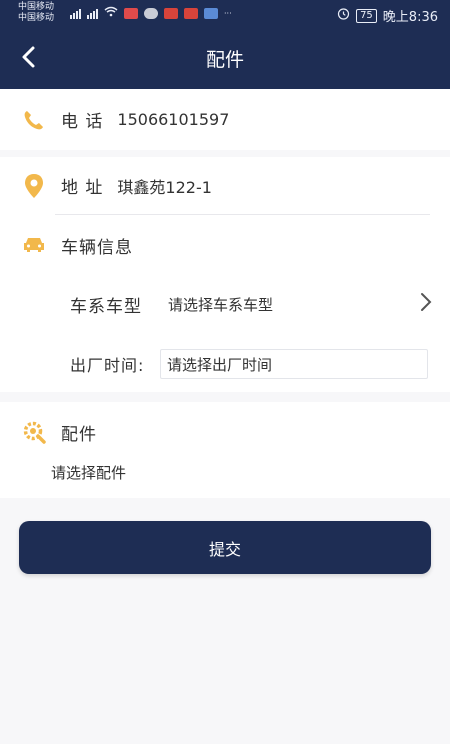  I want to click on carrier-name-2: 中国移动, so click(36, 18).